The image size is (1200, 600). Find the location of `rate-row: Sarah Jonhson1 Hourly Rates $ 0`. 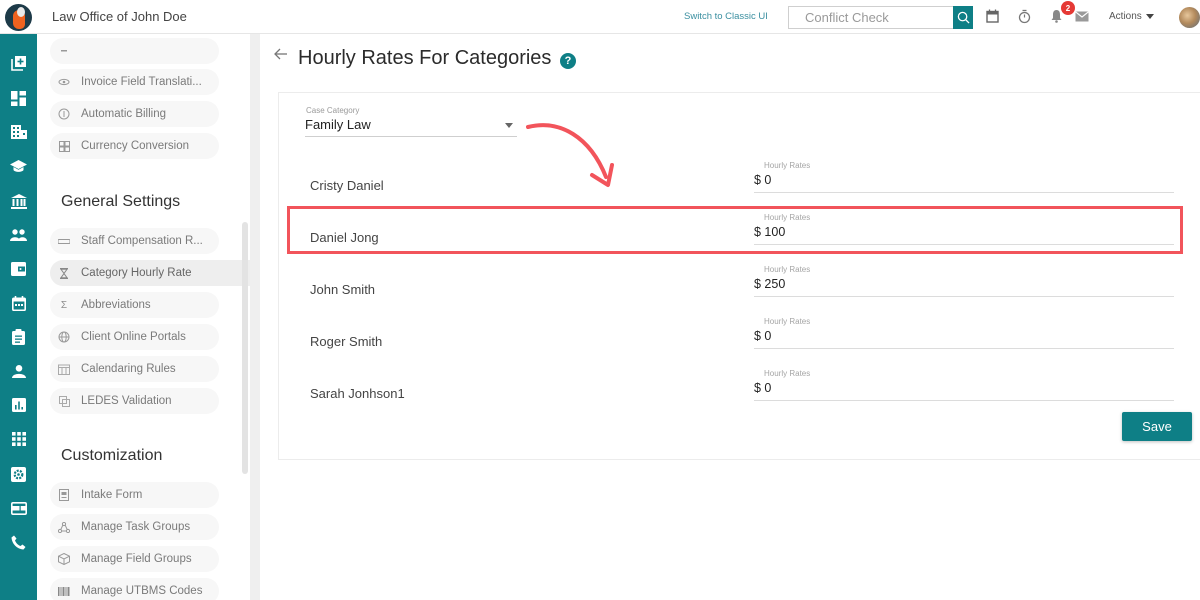

rate-row: Sarah Jonhson1 Hourly Rates $ 0 is located at coordinates (739, 392).